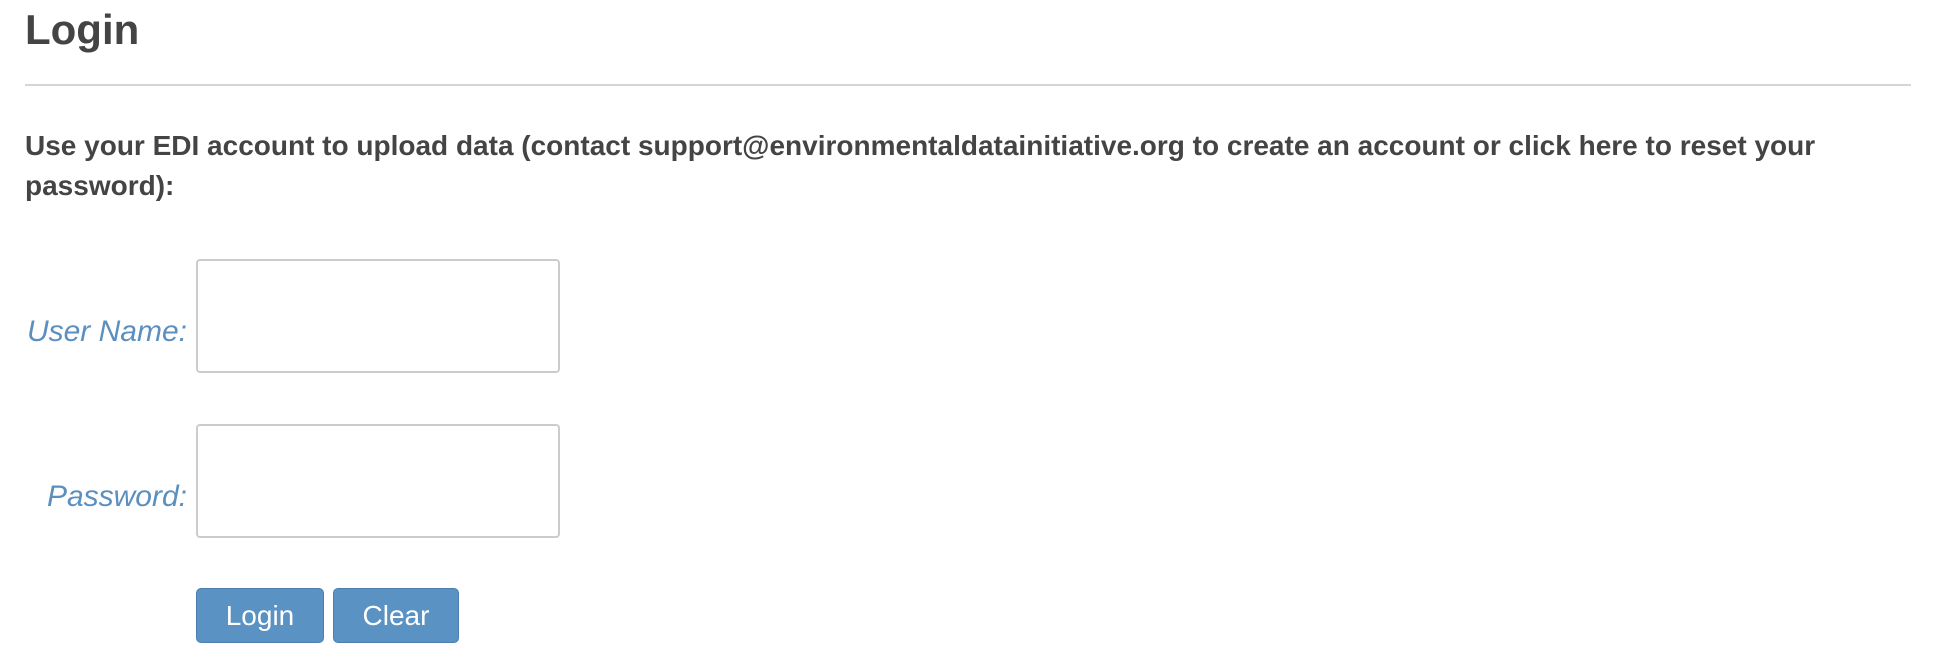 The image size is (1934, 670). What do you see at coordinates (396, 615) in the screenshot?
I see `clear-button: Clear` at bounding box center [396, 615].